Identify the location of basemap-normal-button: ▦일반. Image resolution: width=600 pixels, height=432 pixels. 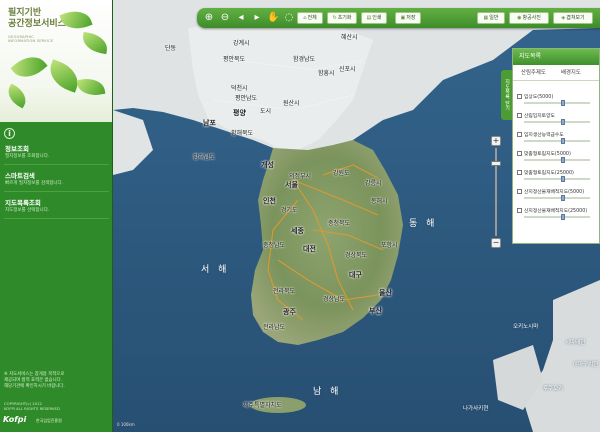
(491, 18).